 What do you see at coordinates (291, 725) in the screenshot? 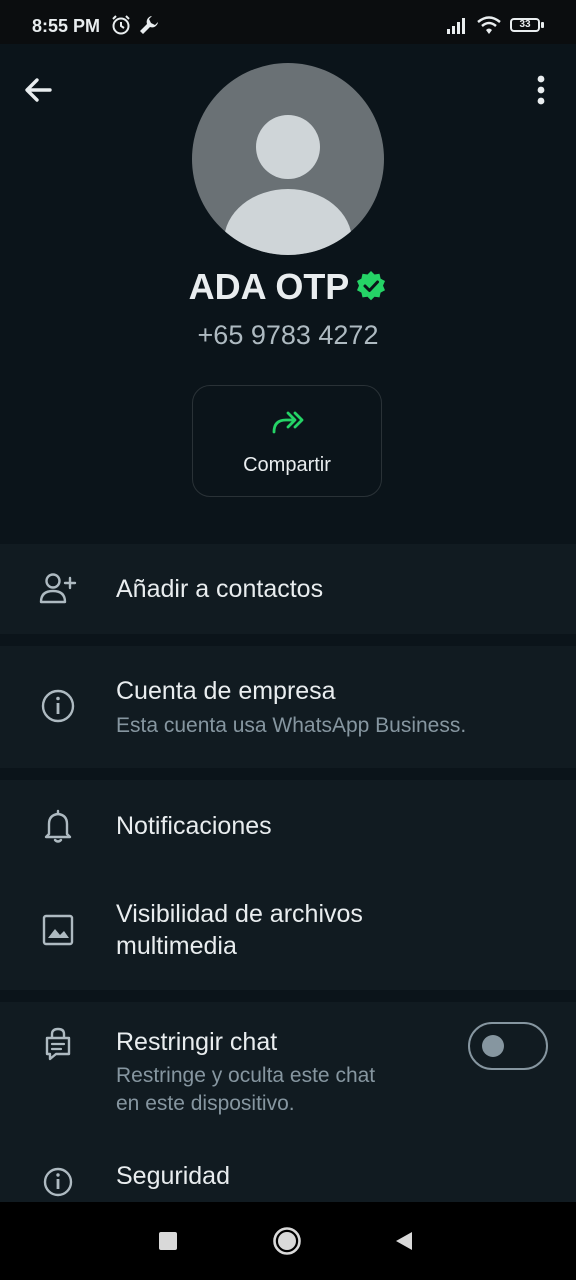
I see `business-account-subtitle: Esta cuenta usa WhatsApp Business.` at bounding box center [291, 725].